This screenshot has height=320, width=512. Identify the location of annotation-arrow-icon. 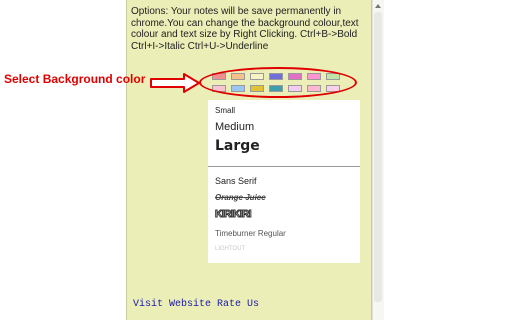
(175, 83).